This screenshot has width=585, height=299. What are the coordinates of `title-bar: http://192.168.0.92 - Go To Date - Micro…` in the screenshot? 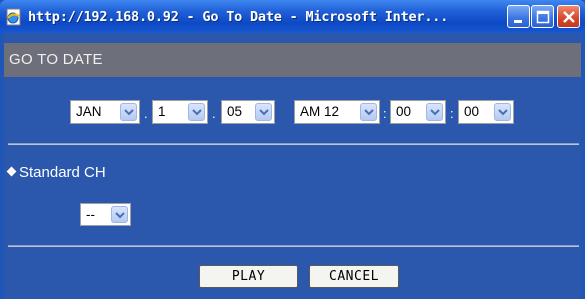 It's located at (292, 16).